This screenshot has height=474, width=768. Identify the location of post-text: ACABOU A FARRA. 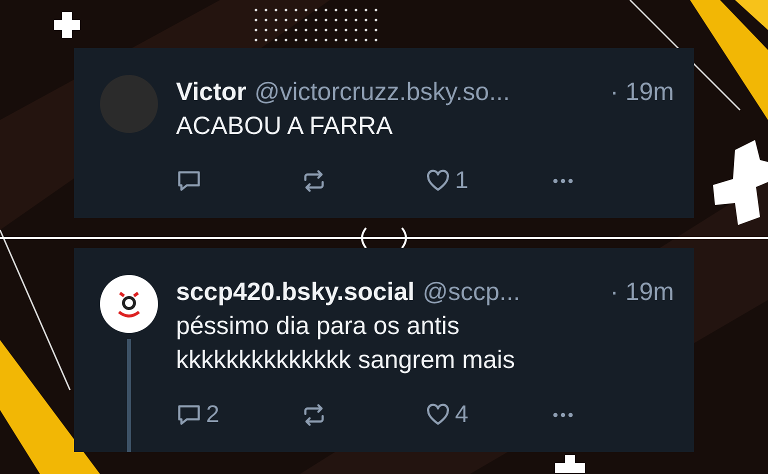
(285, 126).